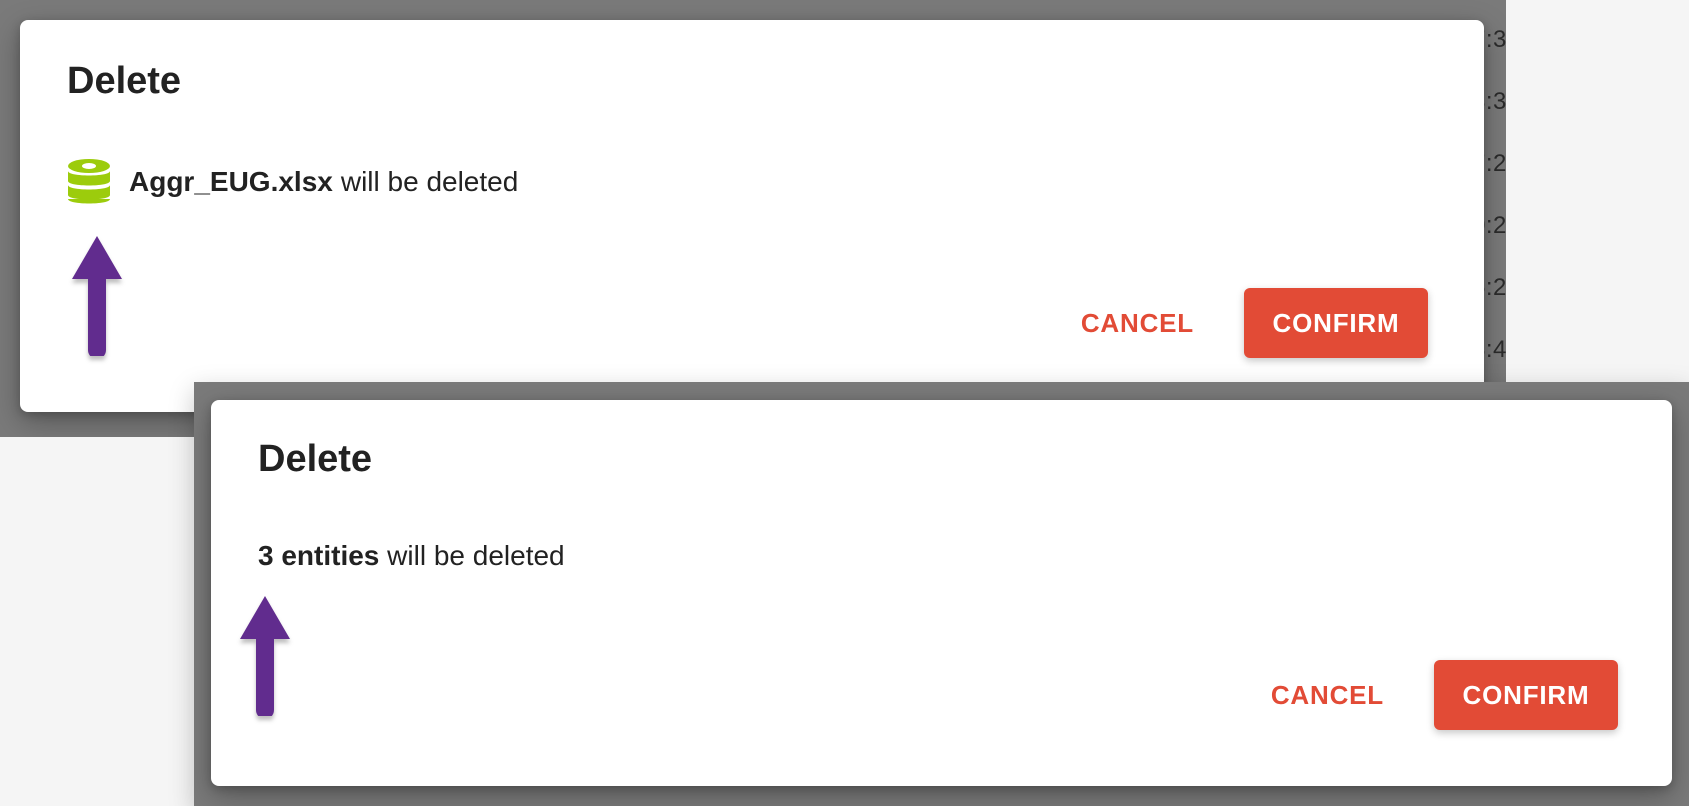 This screenshot has height=806, width=1689. I want to click on database-icon, so click(89, 181).